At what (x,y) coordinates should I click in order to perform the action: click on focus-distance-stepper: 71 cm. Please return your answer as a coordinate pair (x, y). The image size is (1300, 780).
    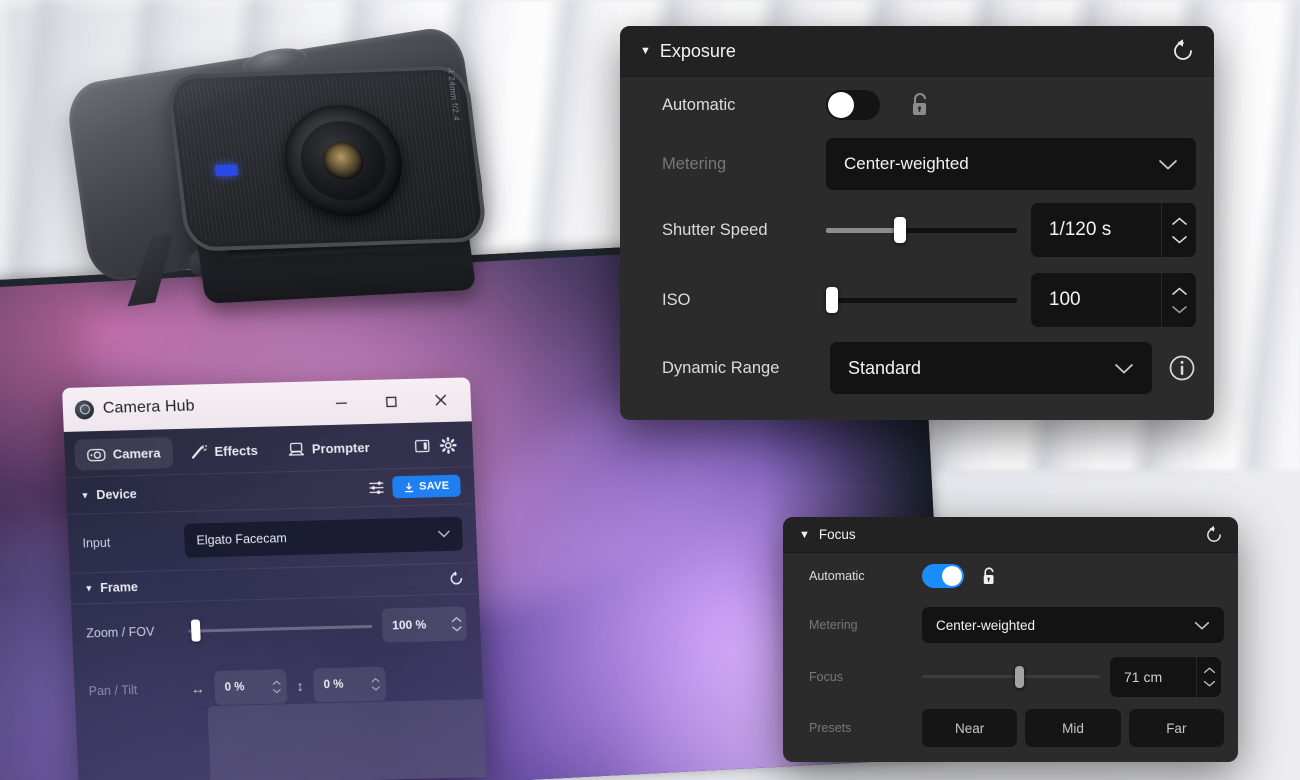
    Looking at the image, I should click on (1165, 676).